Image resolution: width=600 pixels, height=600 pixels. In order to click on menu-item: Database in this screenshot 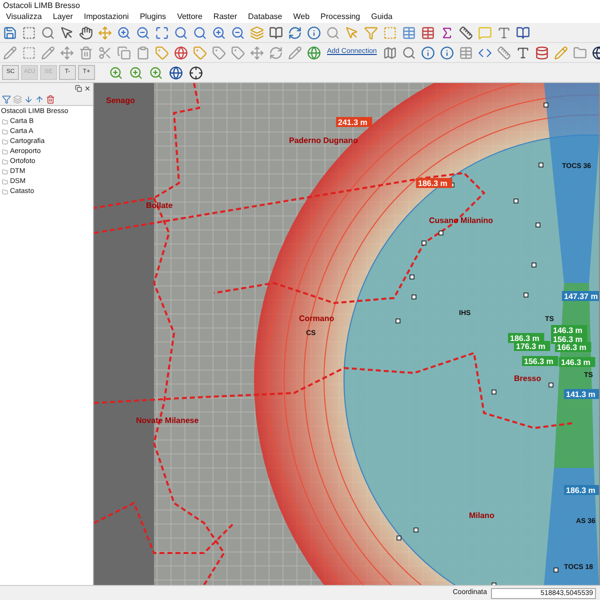, I will do `click(265, 17)`.